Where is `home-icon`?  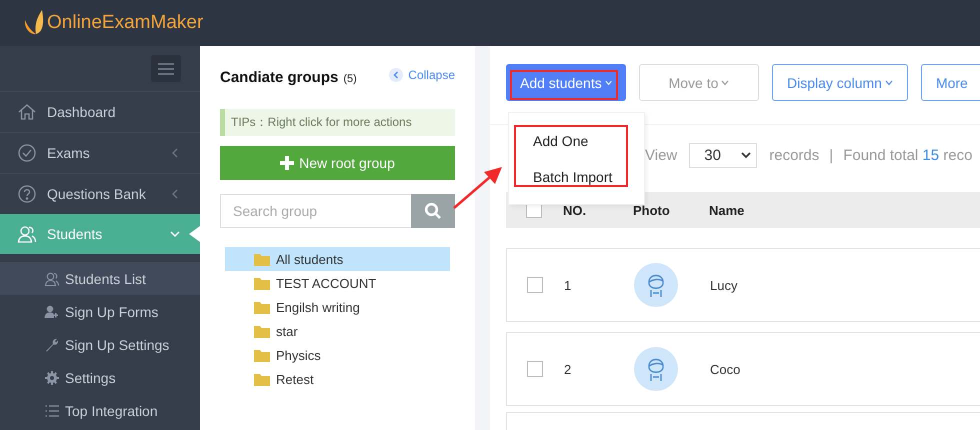
home-icon is located at coordinates (27, 112).